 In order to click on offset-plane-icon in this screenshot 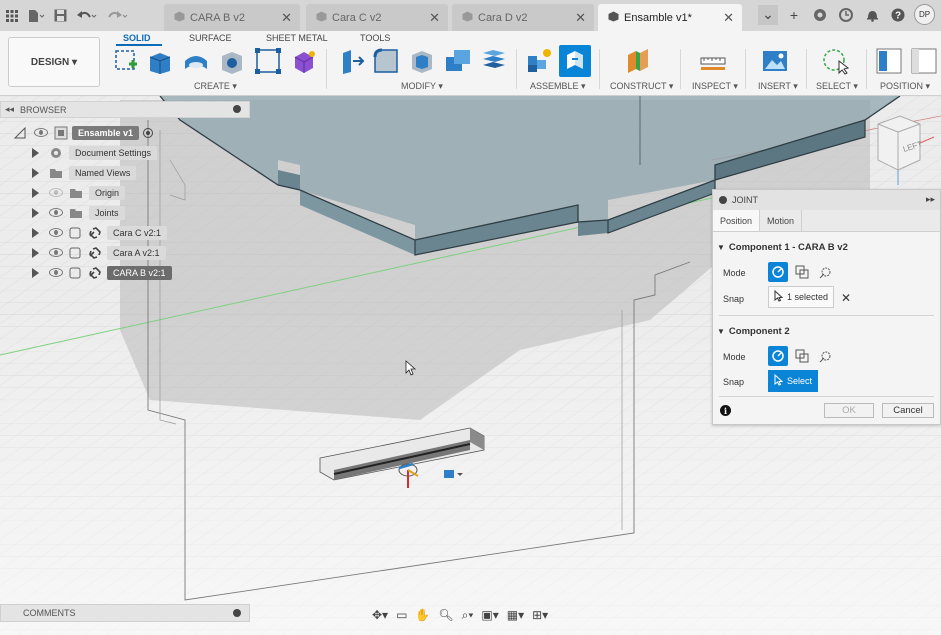, I will do `click(638, 61)`.